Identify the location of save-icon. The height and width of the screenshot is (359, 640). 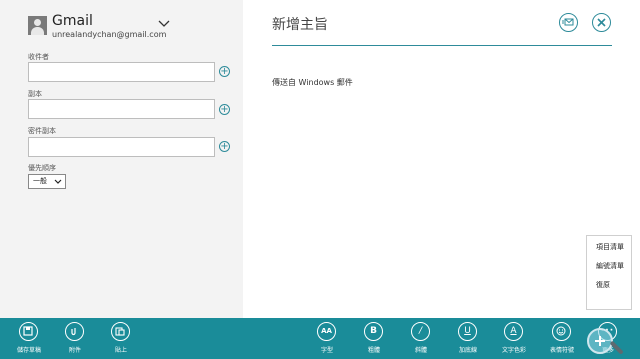
(28, 331).